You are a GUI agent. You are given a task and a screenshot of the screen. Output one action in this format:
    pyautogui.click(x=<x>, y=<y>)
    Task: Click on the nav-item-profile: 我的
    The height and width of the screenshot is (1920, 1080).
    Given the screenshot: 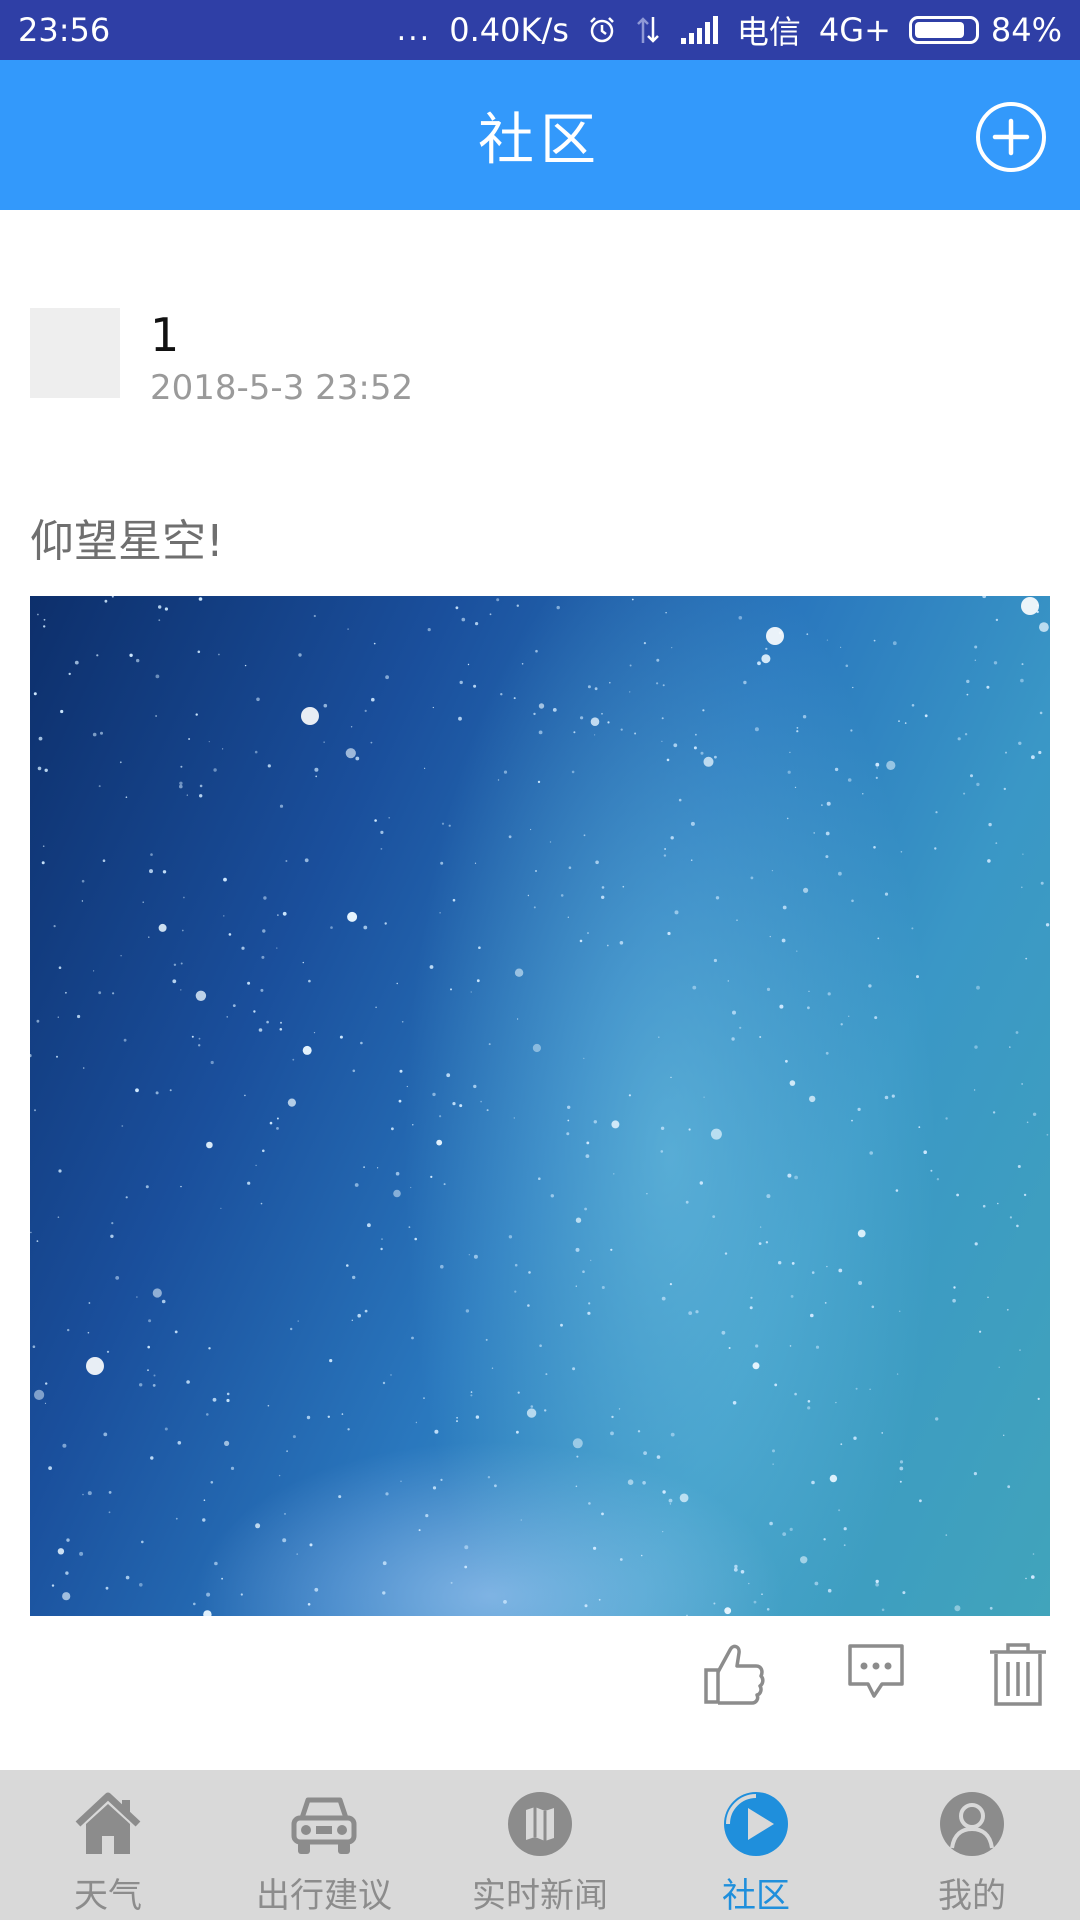 What is the action you would take?
    pyautogui.click(x=972, y=1845)
    